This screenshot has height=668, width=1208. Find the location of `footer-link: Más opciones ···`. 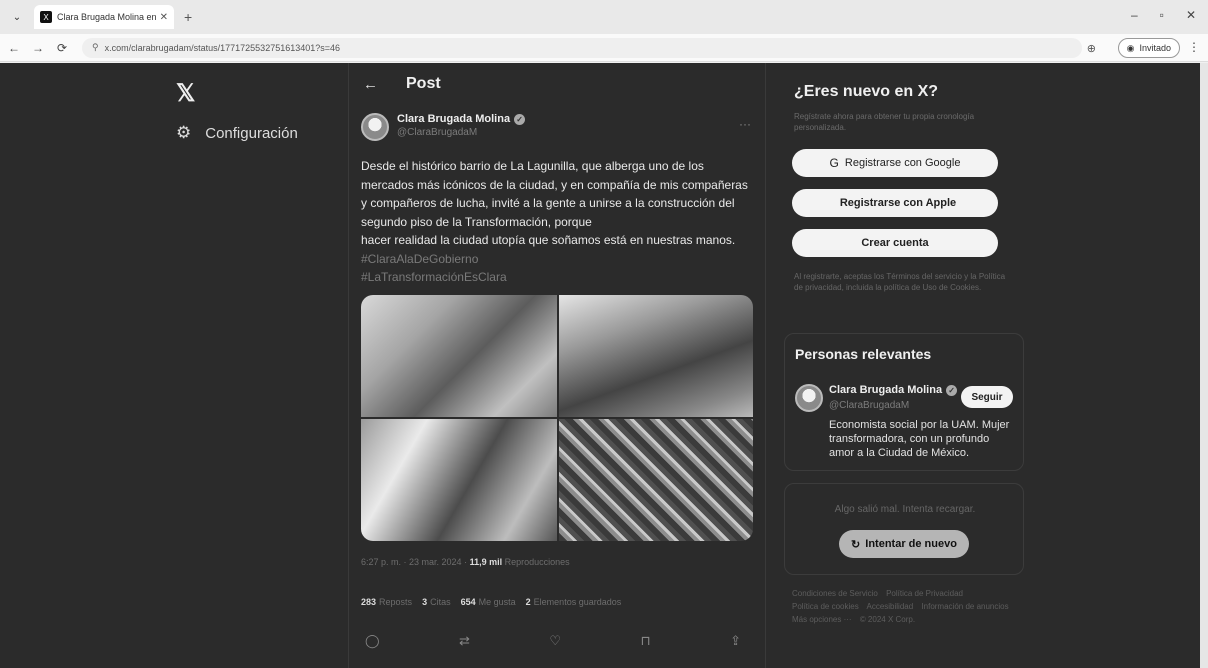

footer-link: Más opciones ··· is located at coordinates (822, 619).